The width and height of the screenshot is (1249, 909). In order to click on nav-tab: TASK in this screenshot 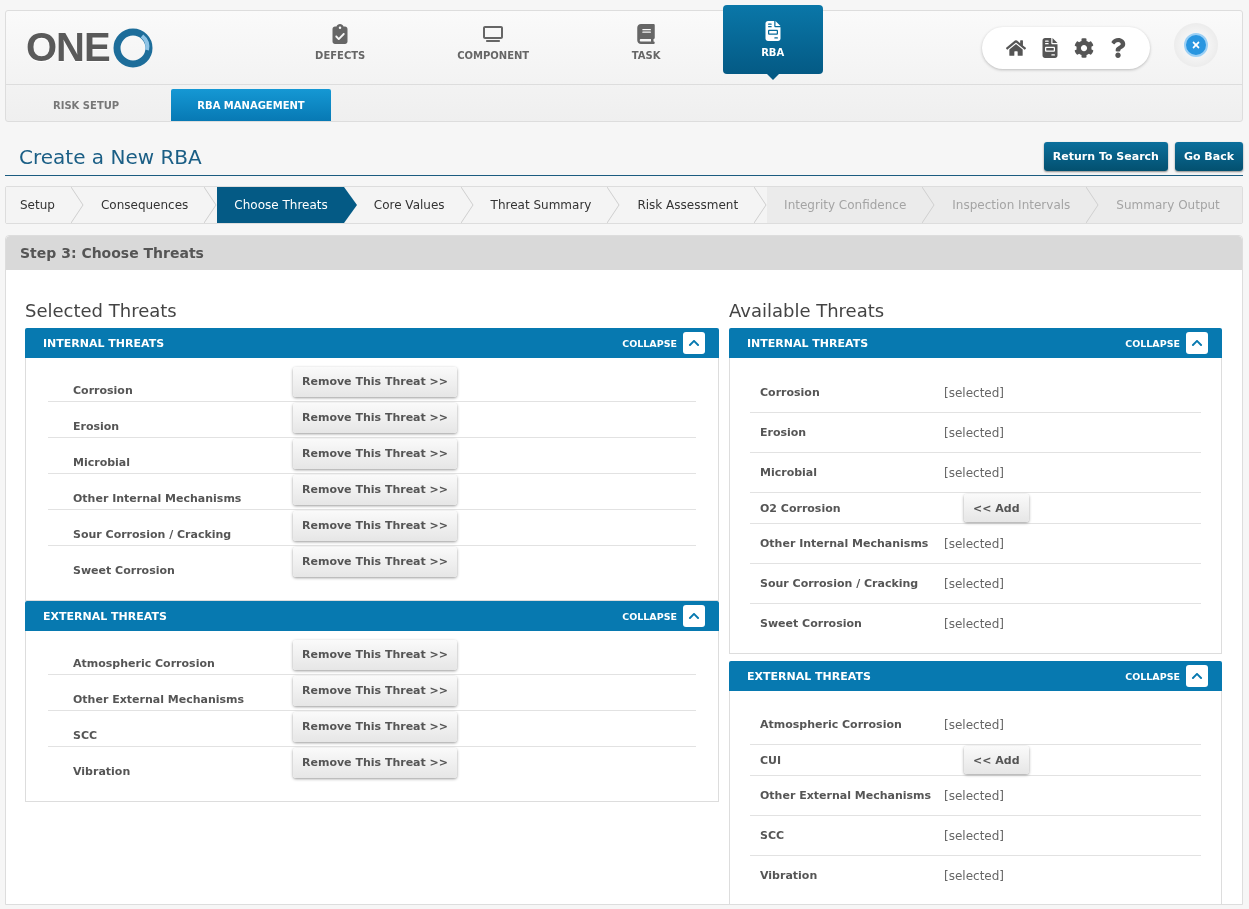, I will do `click(646, 42)`.